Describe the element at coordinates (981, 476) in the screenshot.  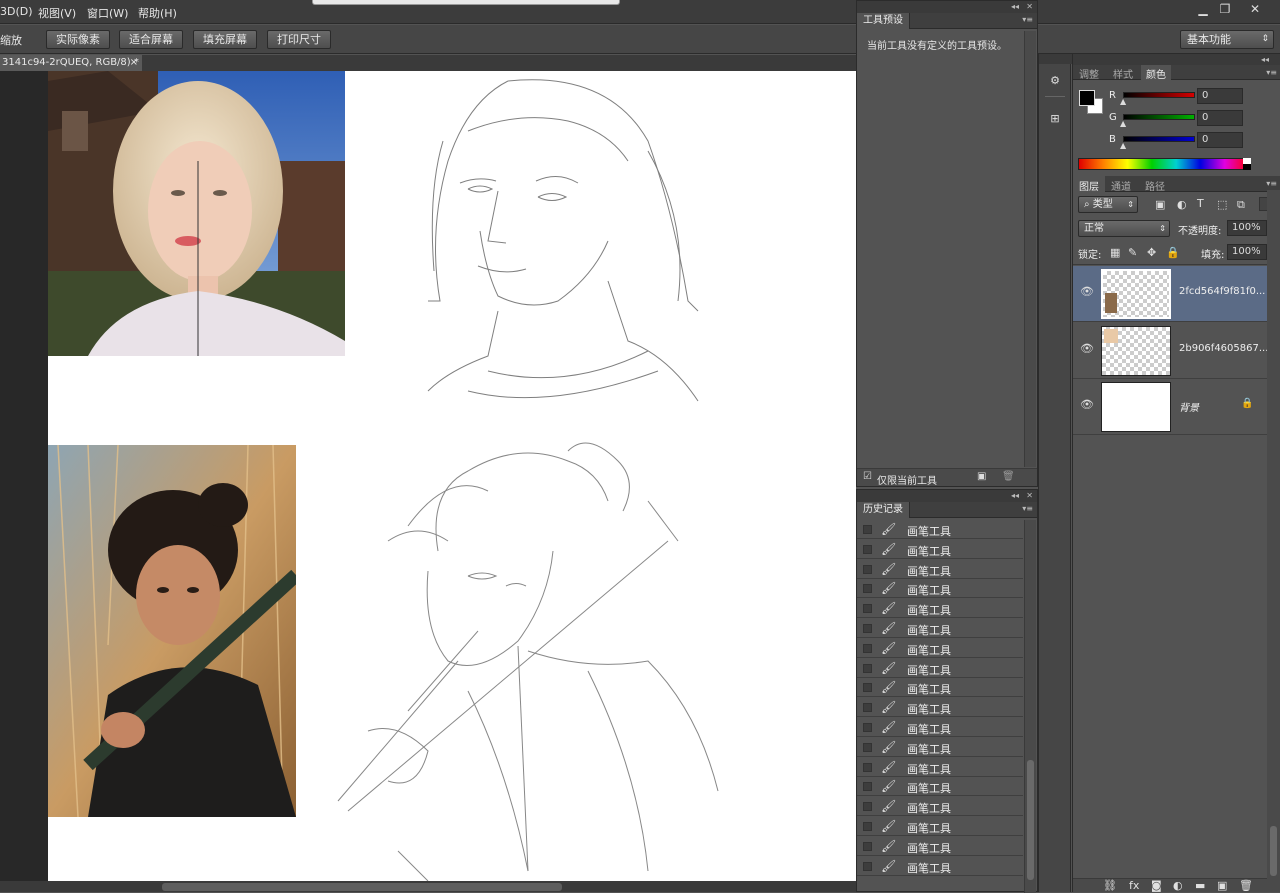
I see `new-preset-icon: ▣` at that location.